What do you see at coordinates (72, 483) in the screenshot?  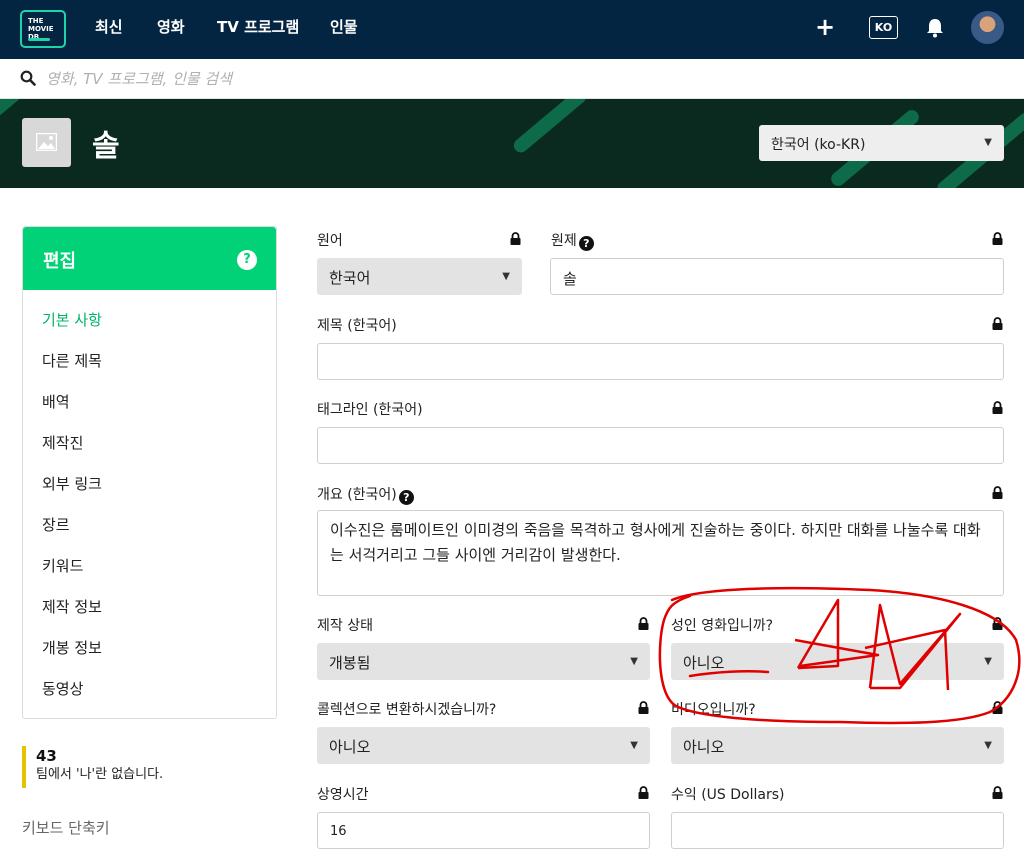 I see `sidebar-item-external-links: 외부 링크` at bounding box center [72, 483].